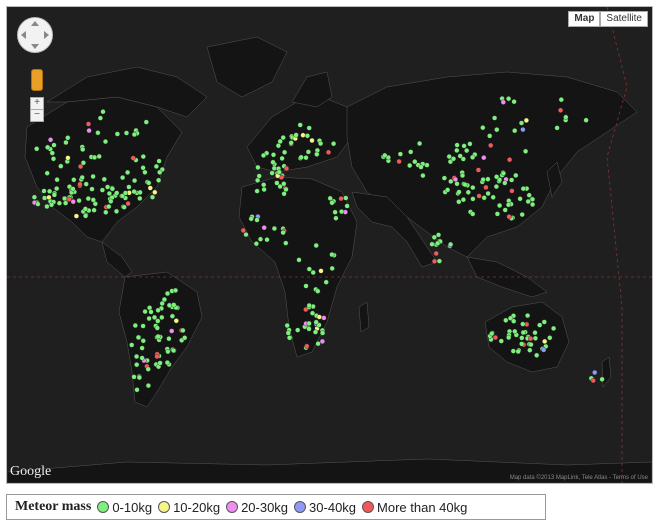  Describe the element at coordinates (584, 19) in the screenshot. I see `map-type-map-button: Map` at that location.